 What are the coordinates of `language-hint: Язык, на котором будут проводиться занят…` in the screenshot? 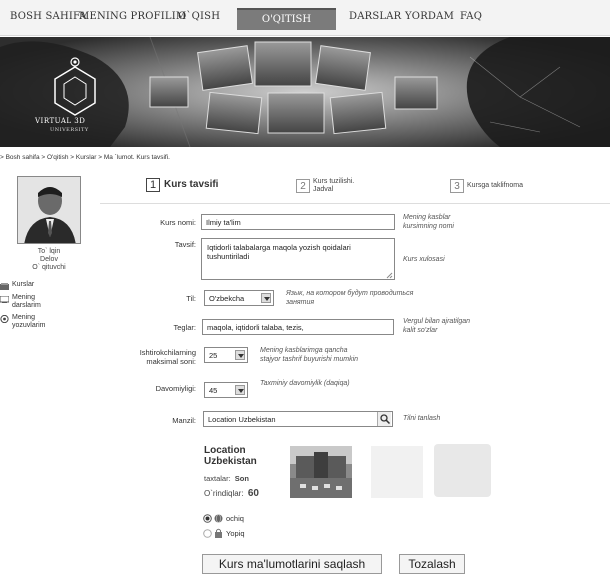 It's located at (350, 298).